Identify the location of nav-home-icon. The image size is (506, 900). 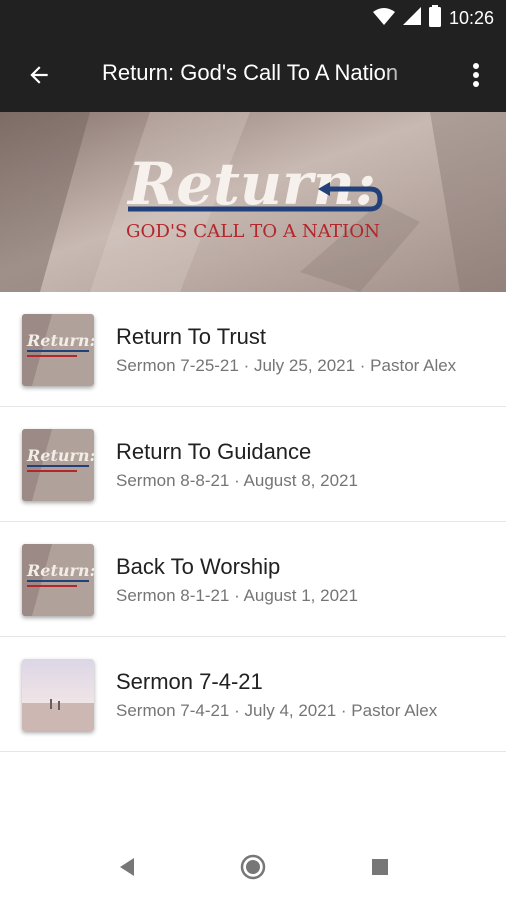
(253, 867).